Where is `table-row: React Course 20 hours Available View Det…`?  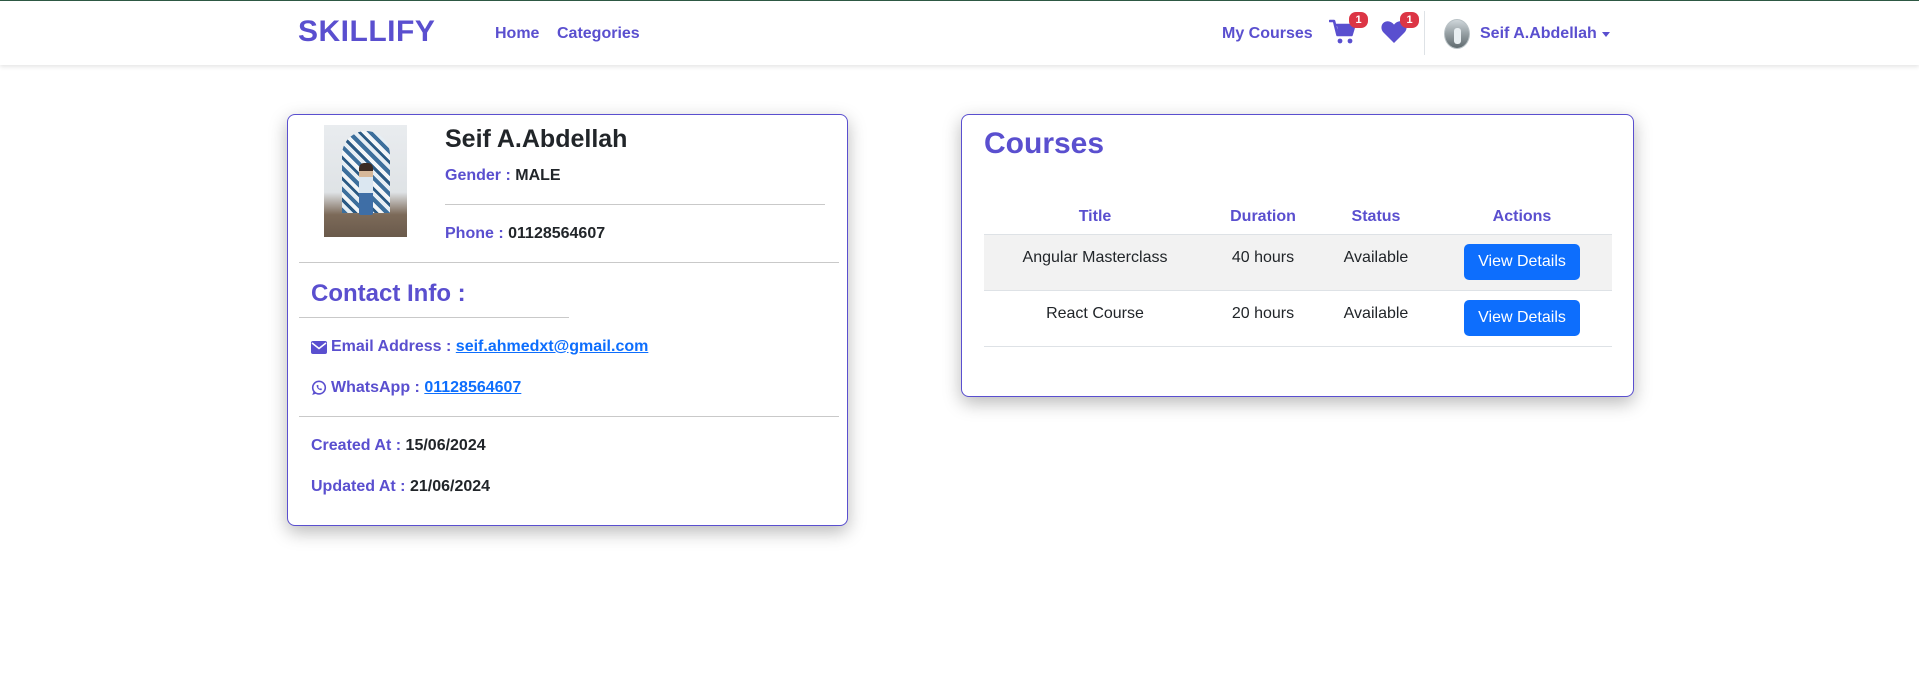 table-row: React Course 20 hours Available View Det… is located at coordinates (1298, 318).